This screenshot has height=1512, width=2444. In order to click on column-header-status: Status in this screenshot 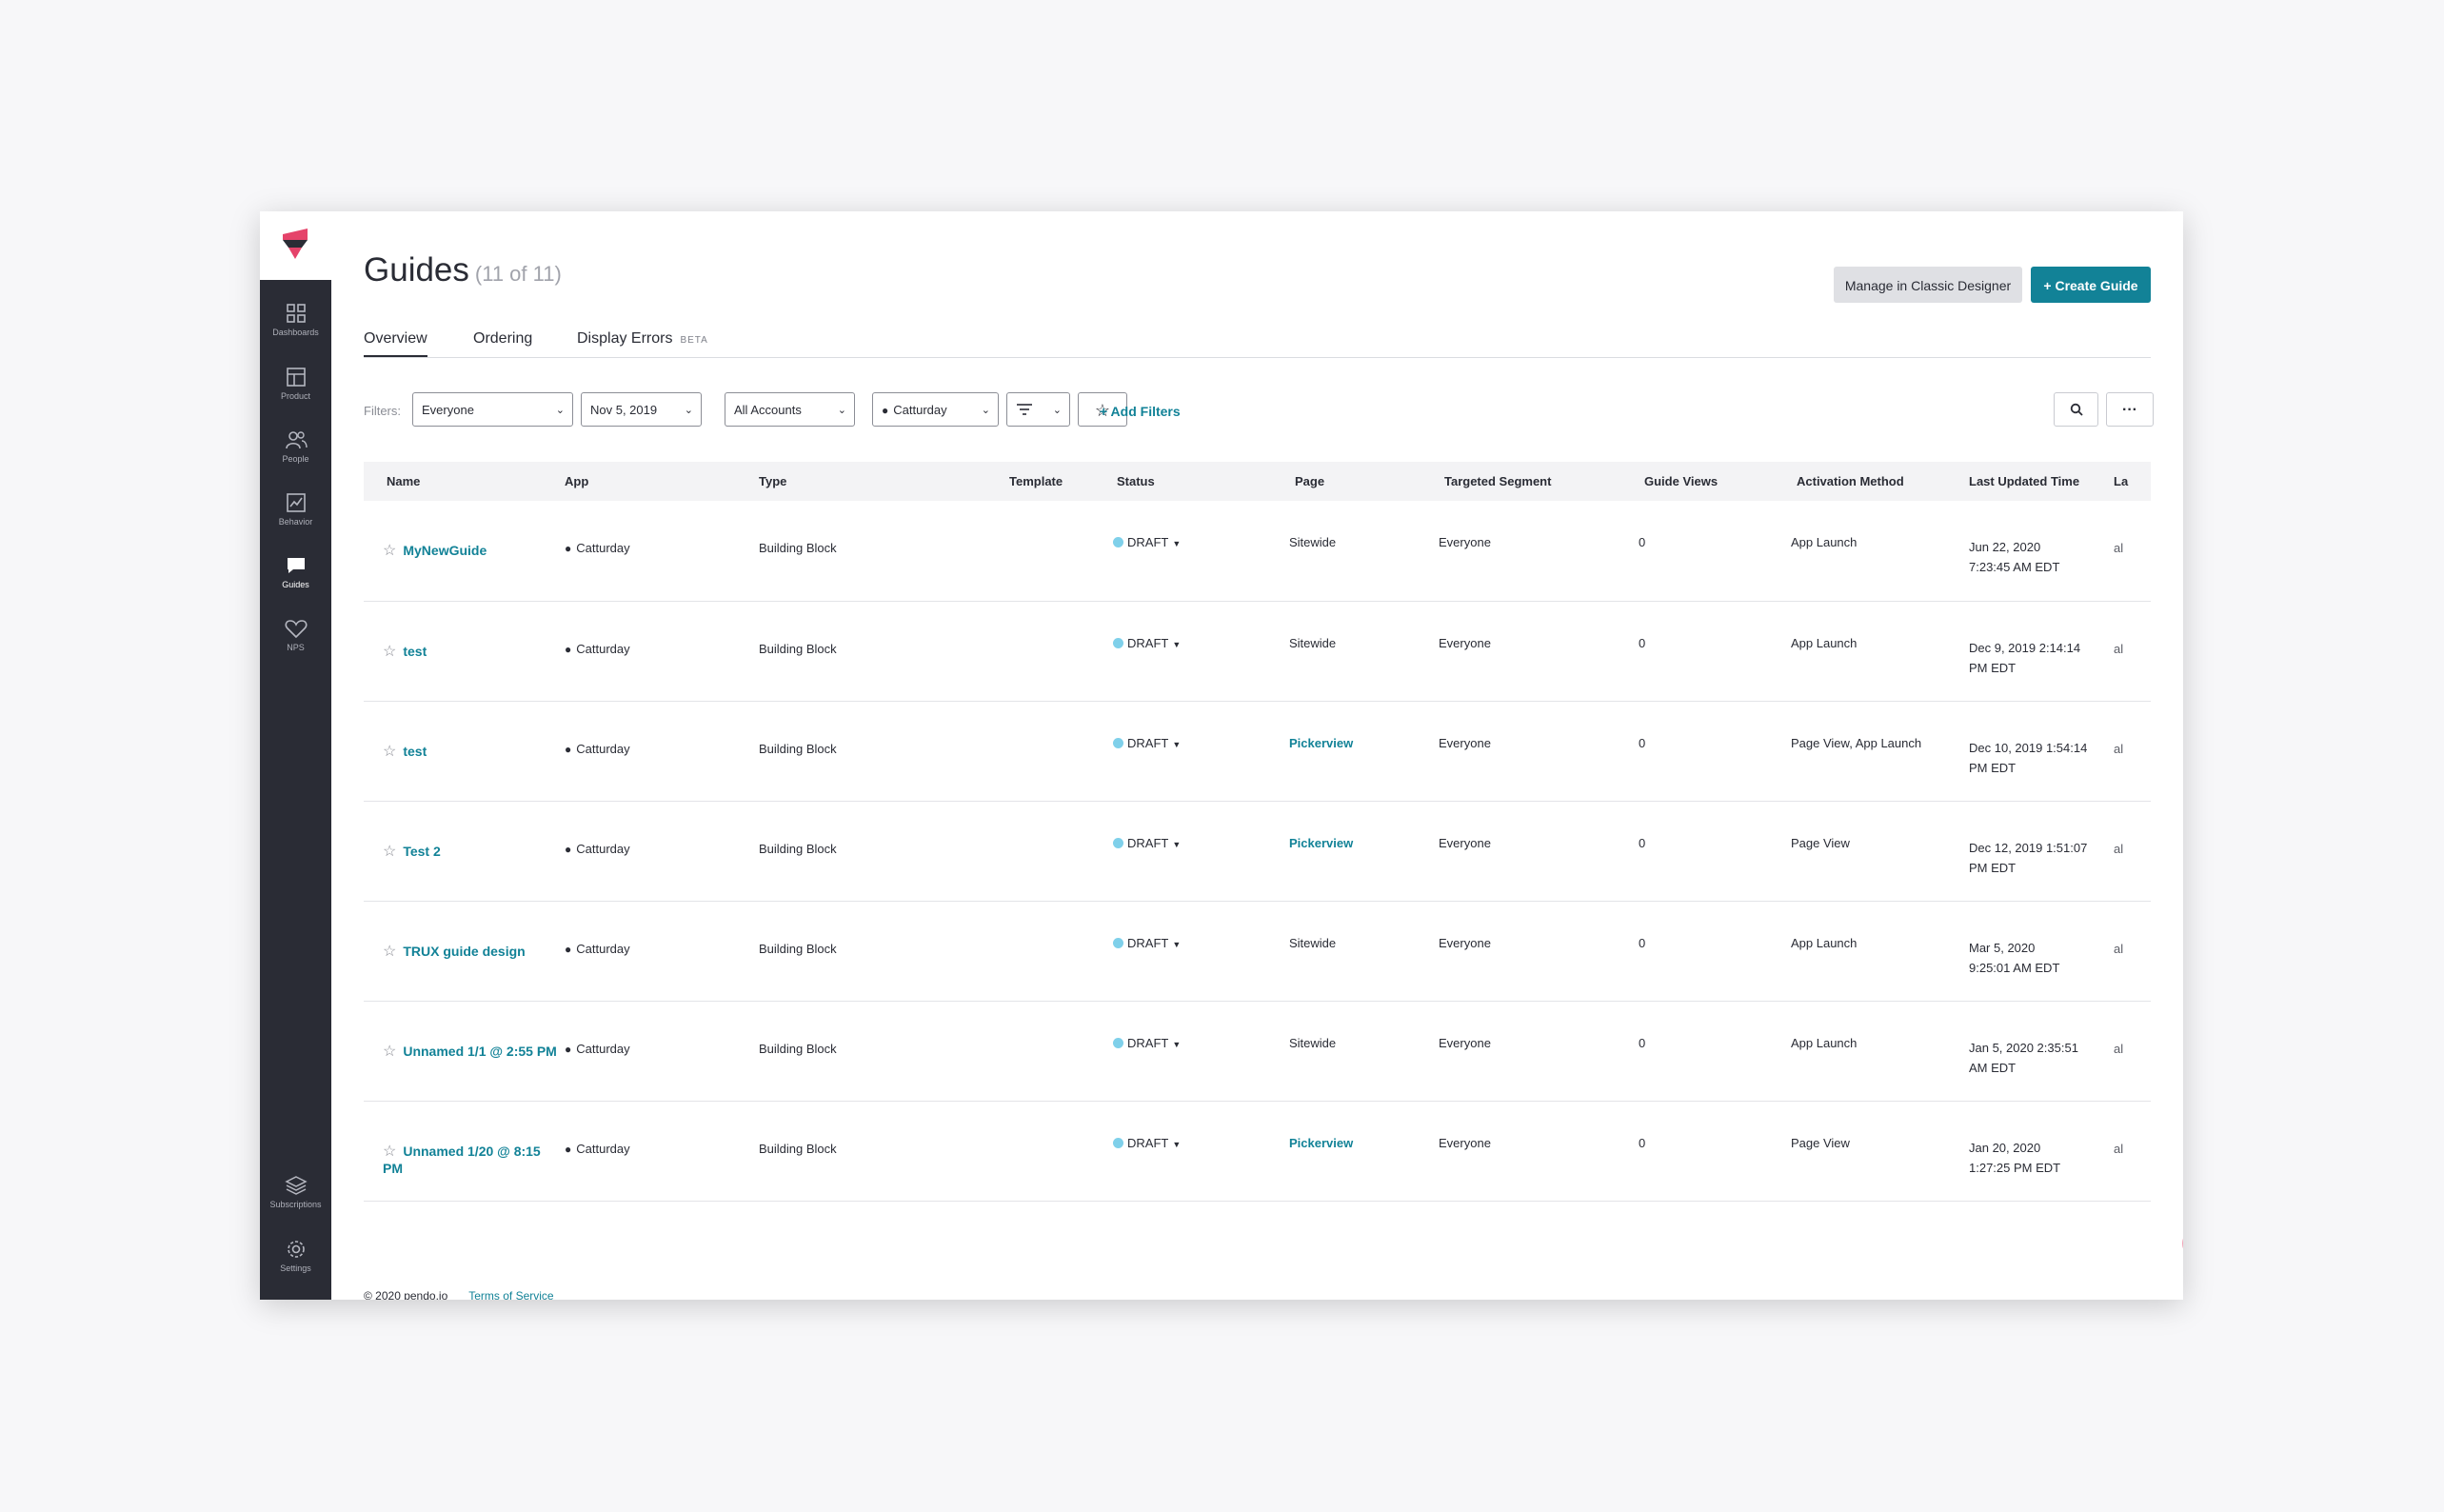, I will do `click(1194, 481)`.